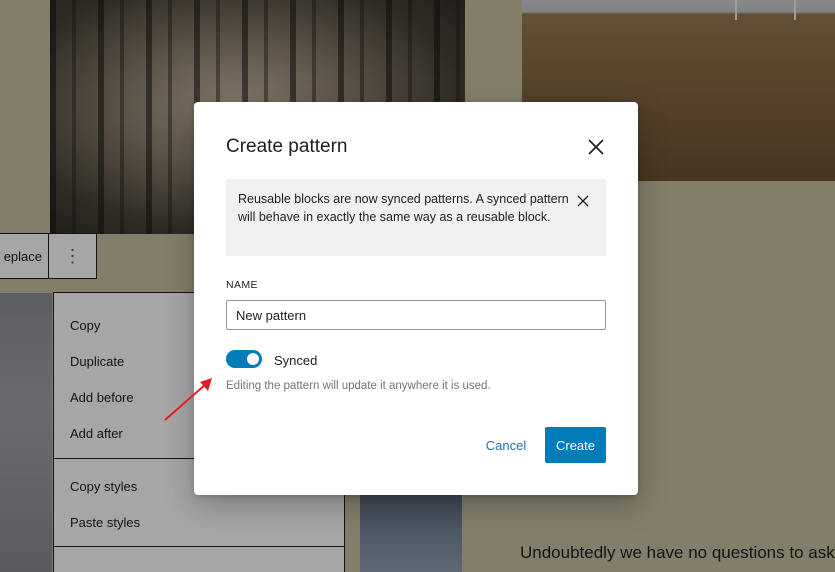 This screenshot has width=835, height=572. Describe the element at coordinates (253, 359) in the screenshot. I see `toggle-knob` at that location.